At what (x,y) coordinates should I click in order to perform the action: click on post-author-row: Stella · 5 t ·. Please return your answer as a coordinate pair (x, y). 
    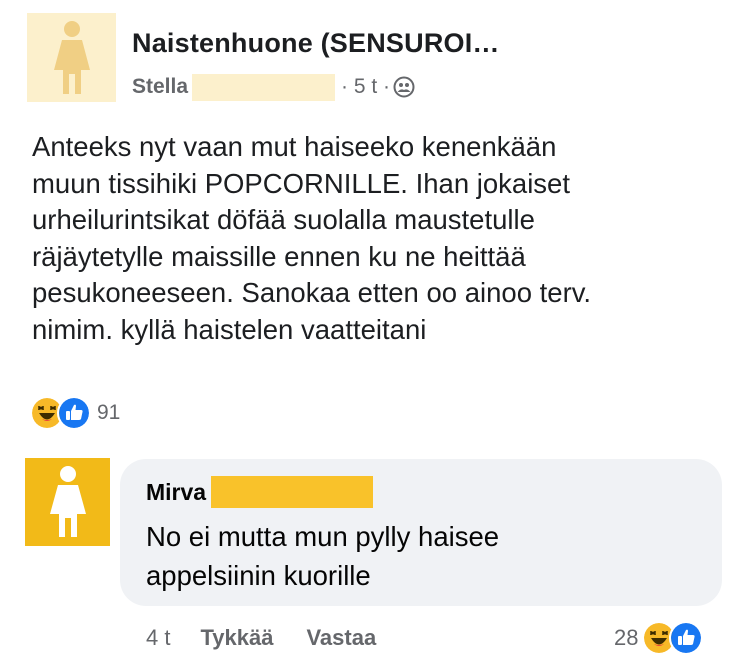
    Looking at the image, I should click on (273, 87).